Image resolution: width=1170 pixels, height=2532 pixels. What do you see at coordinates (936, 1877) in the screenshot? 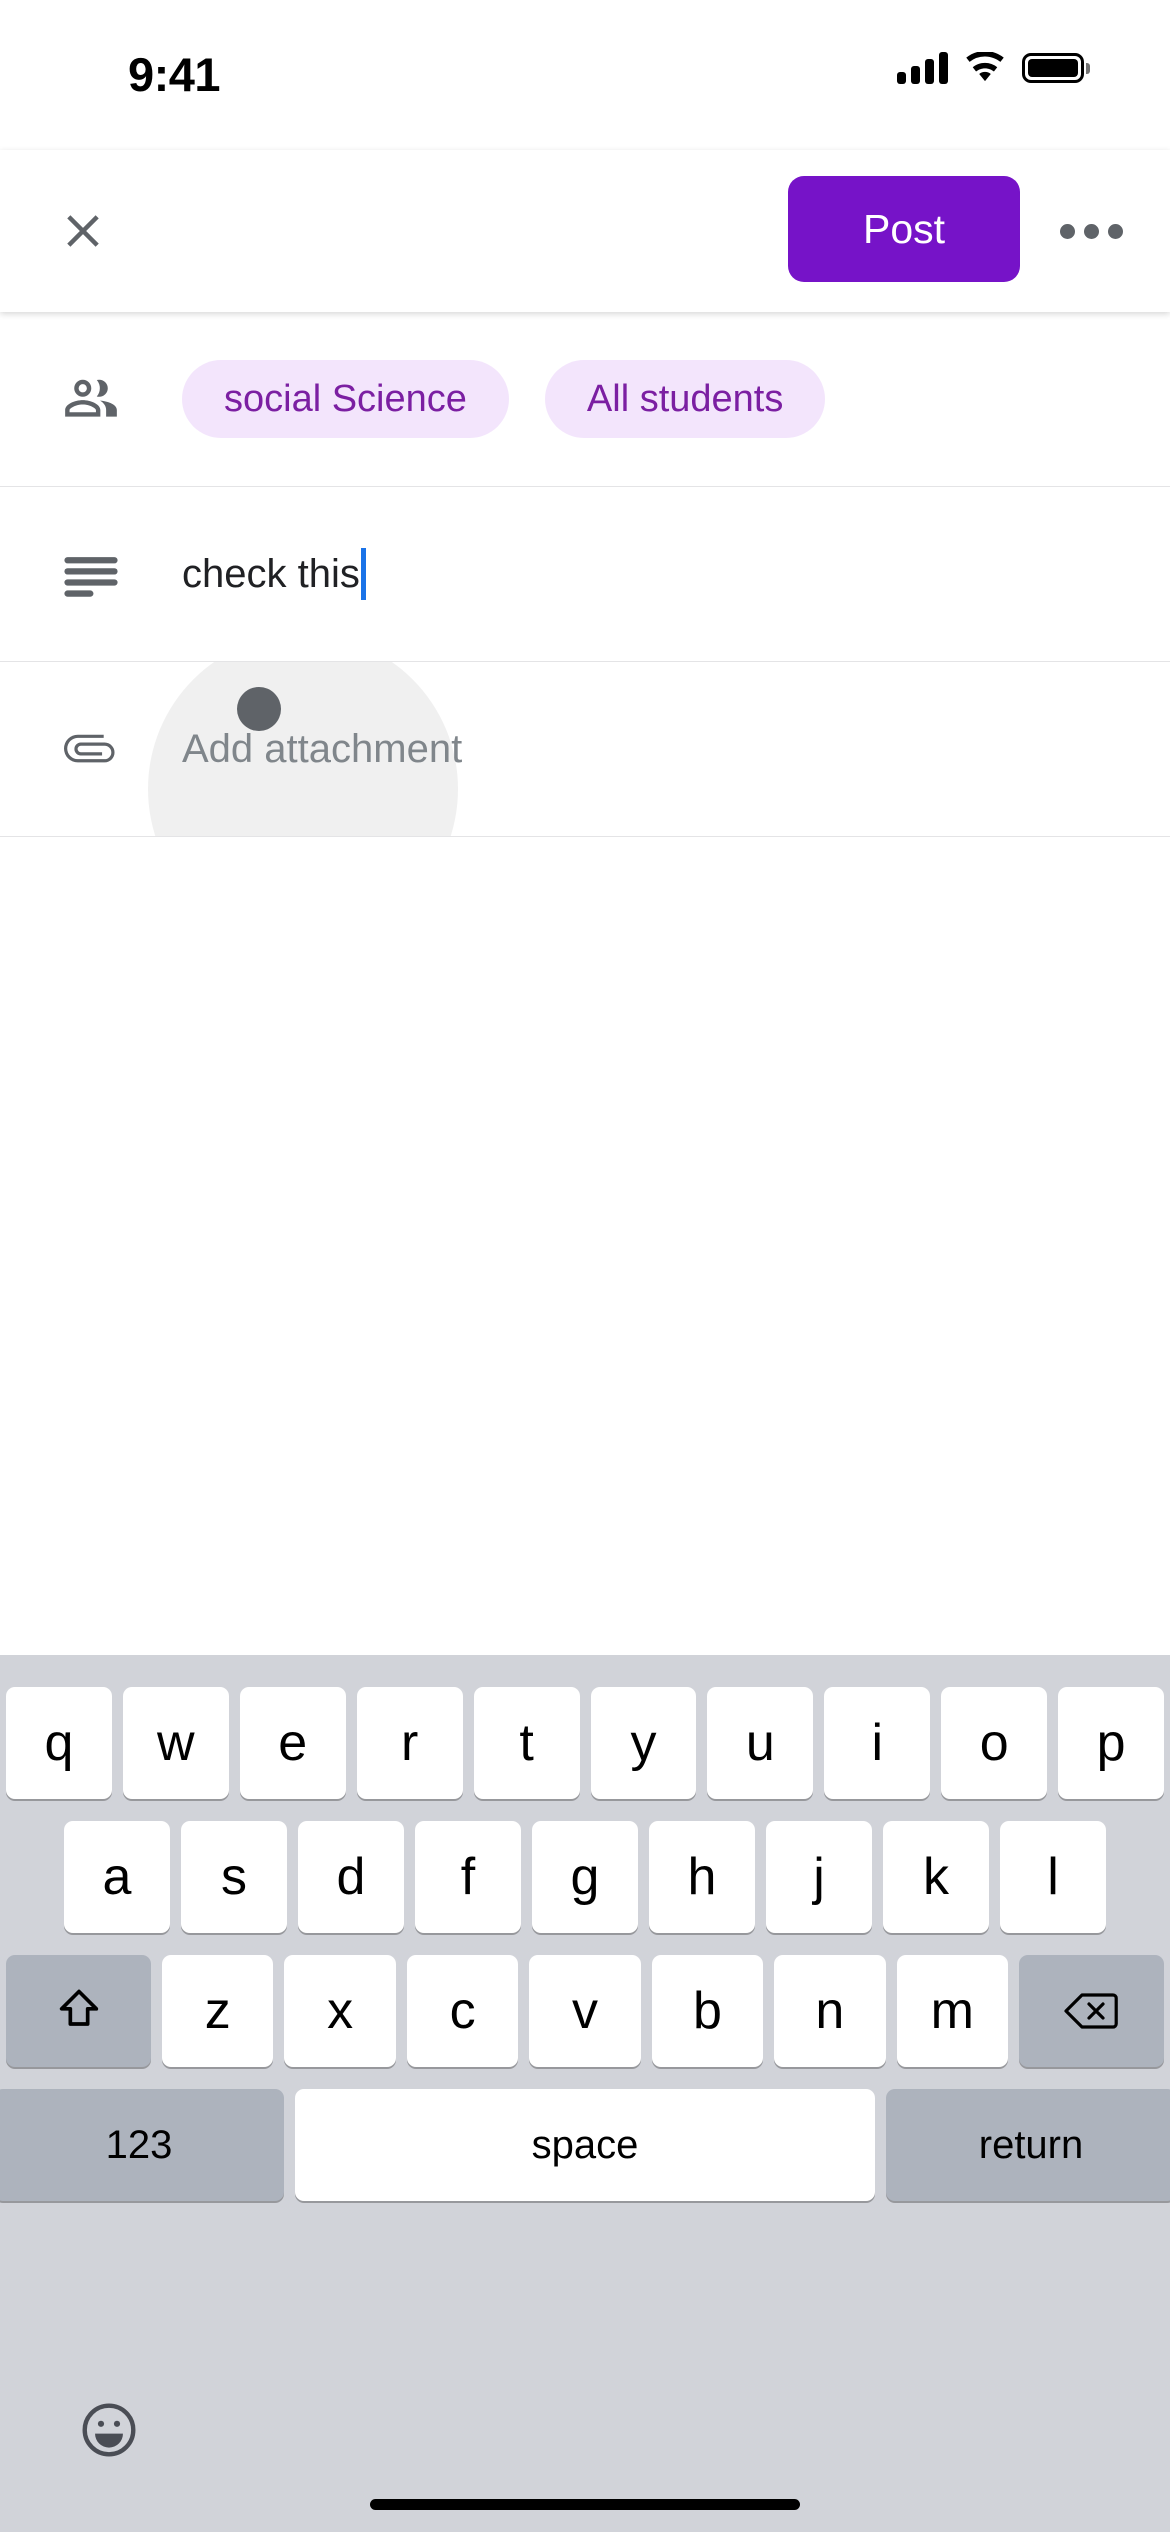
I see `key-k: k` at bounding box center [936, 1877].